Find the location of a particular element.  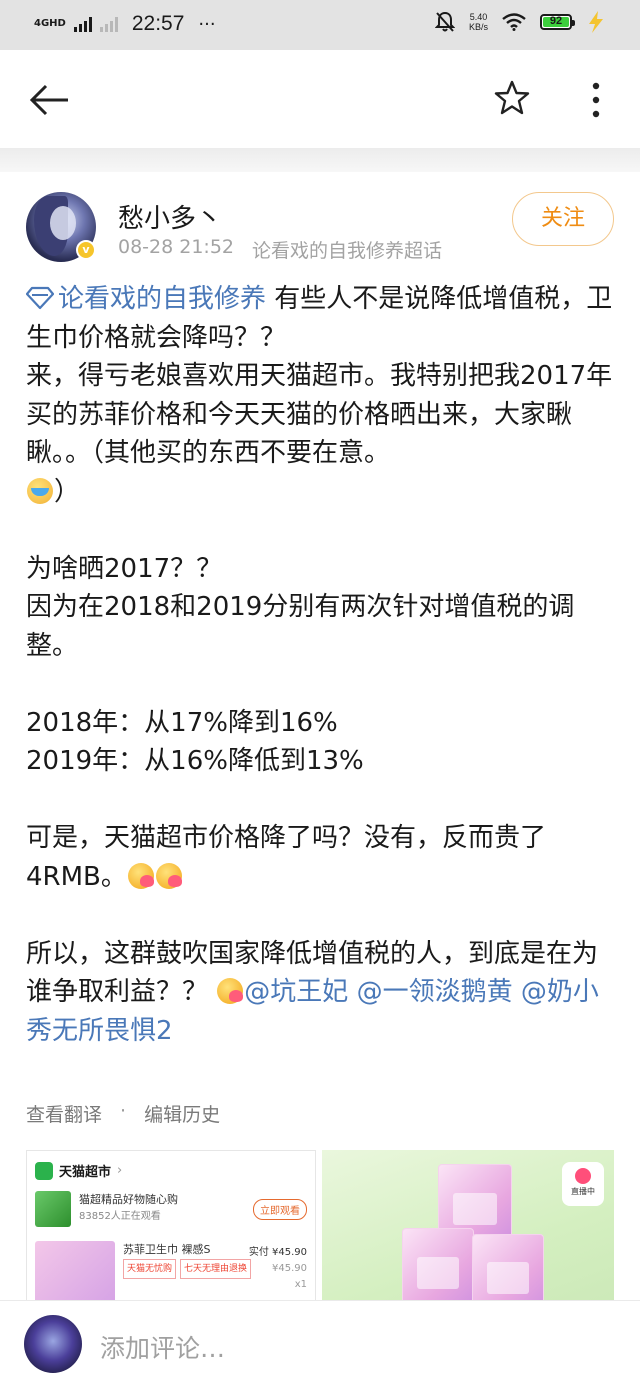

live-thumbnail is located at coordinates (53, 1209).